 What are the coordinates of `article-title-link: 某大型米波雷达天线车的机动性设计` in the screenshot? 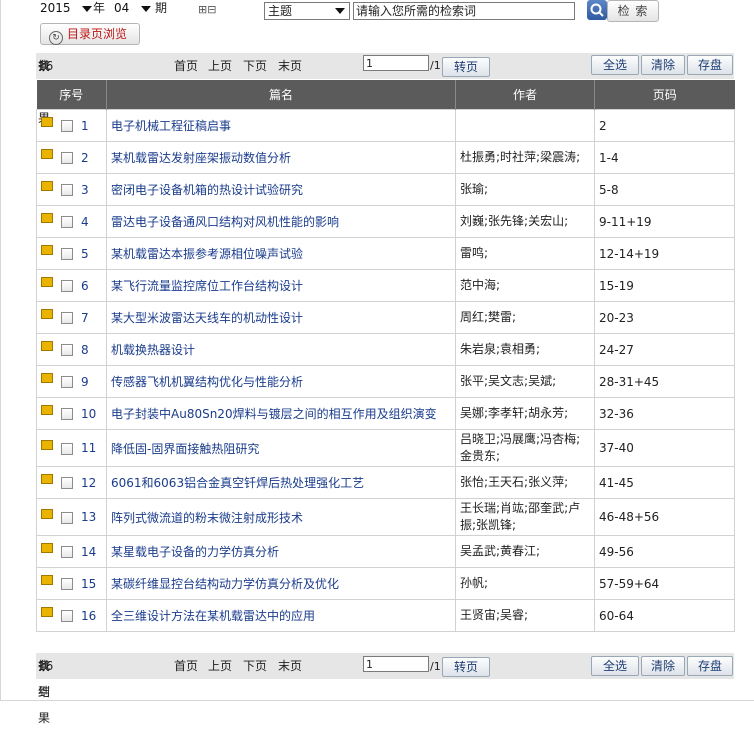 It's located at (207, 318).